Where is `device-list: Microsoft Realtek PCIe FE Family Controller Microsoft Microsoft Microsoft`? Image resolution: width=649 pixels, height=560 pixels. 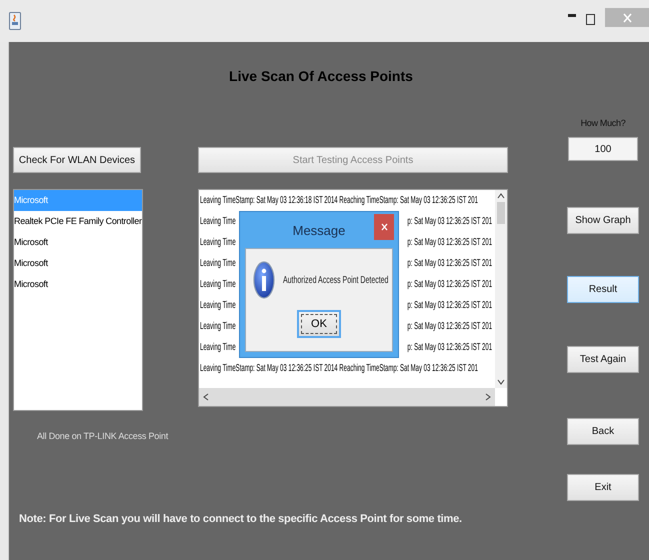 device-list: Microsoft Realtek PCIe FE Family Controller Microsoft Microsoft Microsoft is located at coordinates (78, 300).